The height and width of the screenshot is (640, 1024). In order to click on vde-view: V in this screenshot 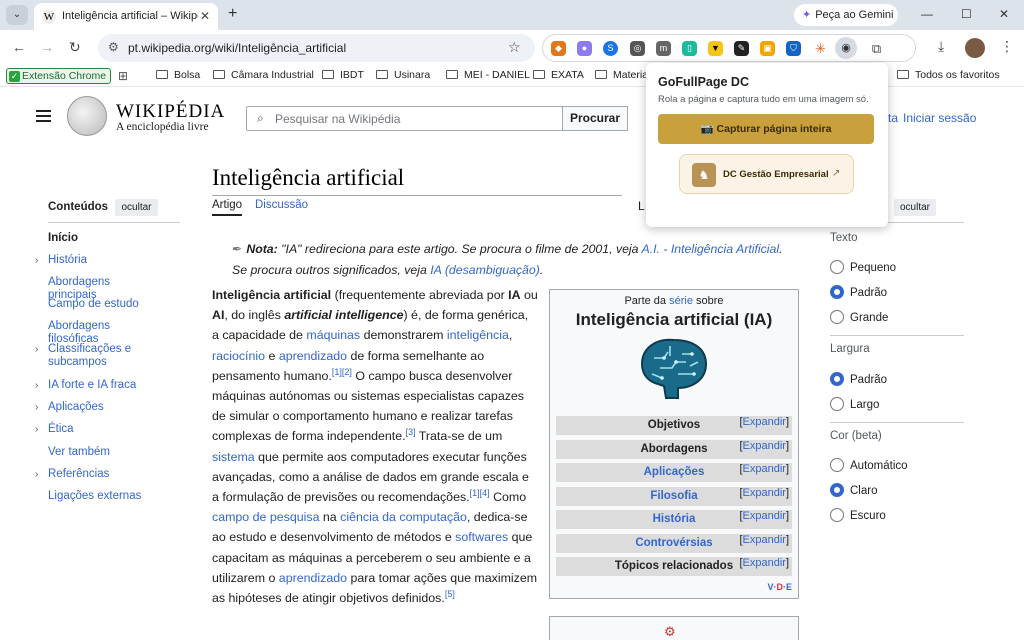, I will do `click(770, 587)`.